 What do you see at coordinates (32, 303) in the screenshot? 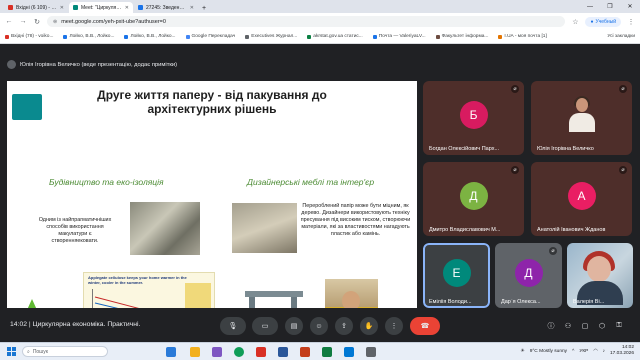
I see `applegate-mark-icon` at bounding box center [32, 303].